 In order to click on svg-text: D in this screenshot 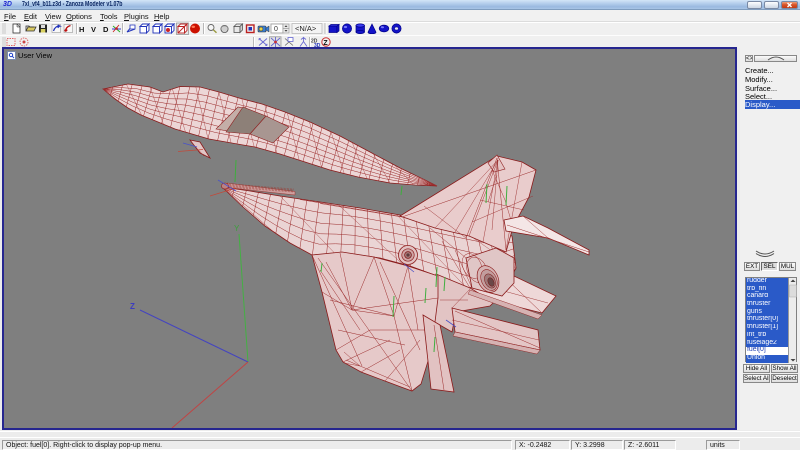, I will do `click(106, 29)`.